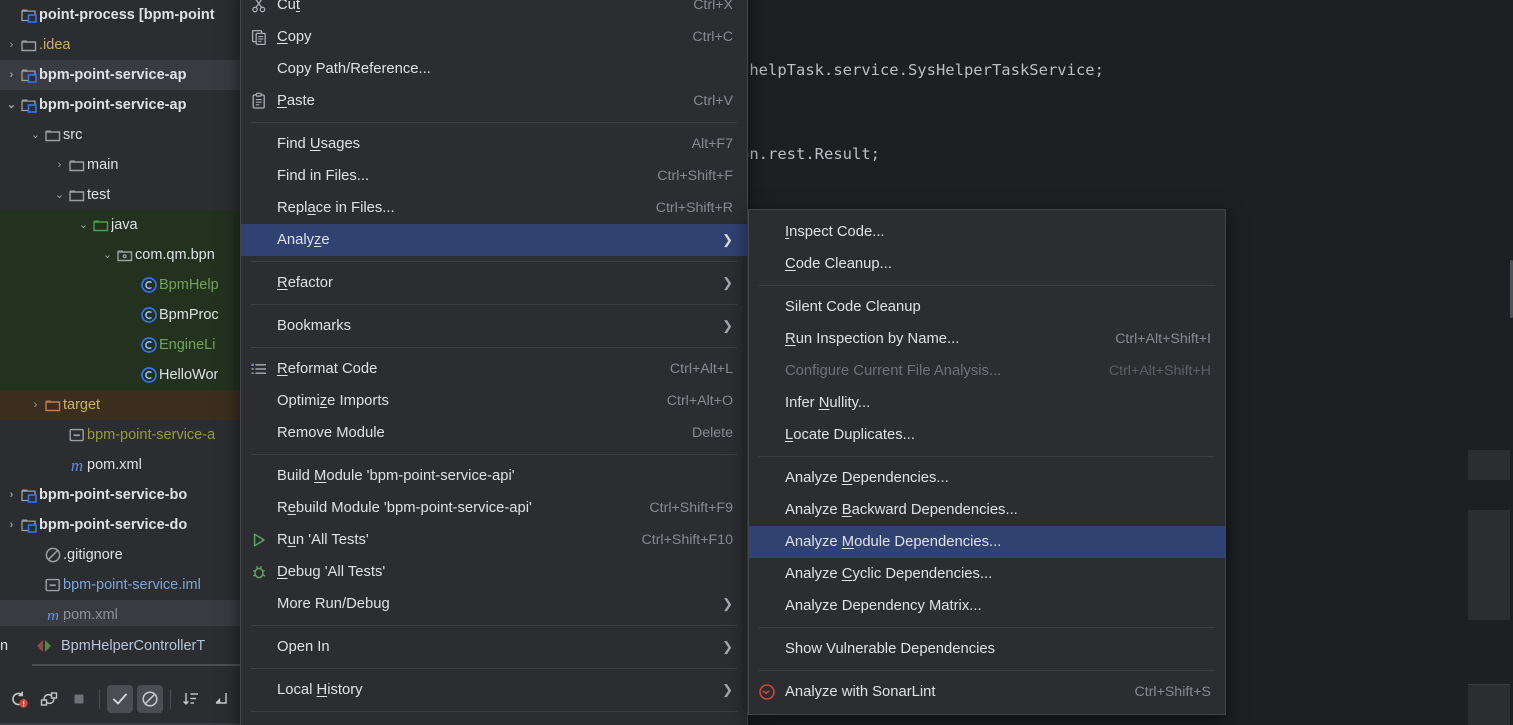 Image resolution: width=1513 pixels, height=725 pixels. Describe the element at coordinates (120, 165) in the screenshot. I see `tree-node: › main` at that location.